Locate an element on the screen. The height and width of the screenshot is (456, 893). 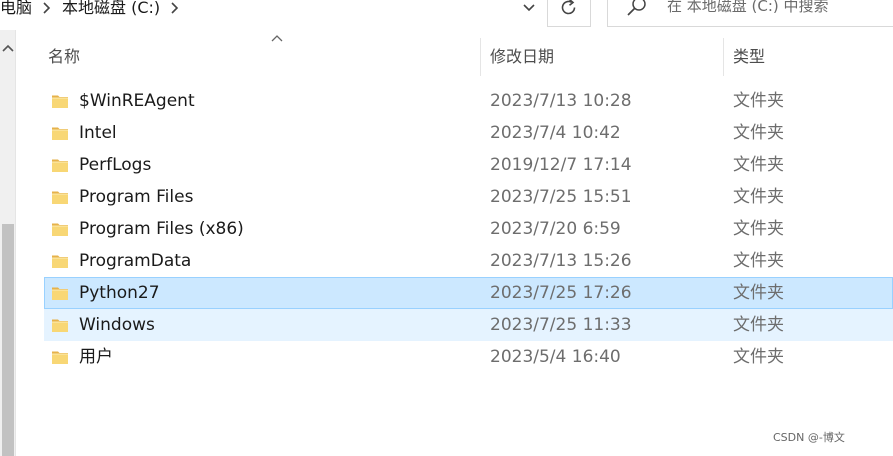
file-name: Python27 is located at coordinates (119, 293).